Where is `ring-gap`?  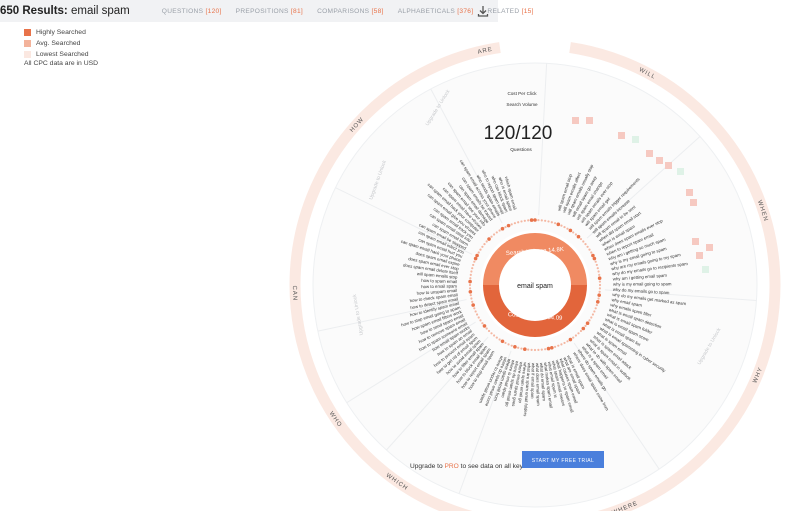
ring-gap is located at coordinates (535, 46).